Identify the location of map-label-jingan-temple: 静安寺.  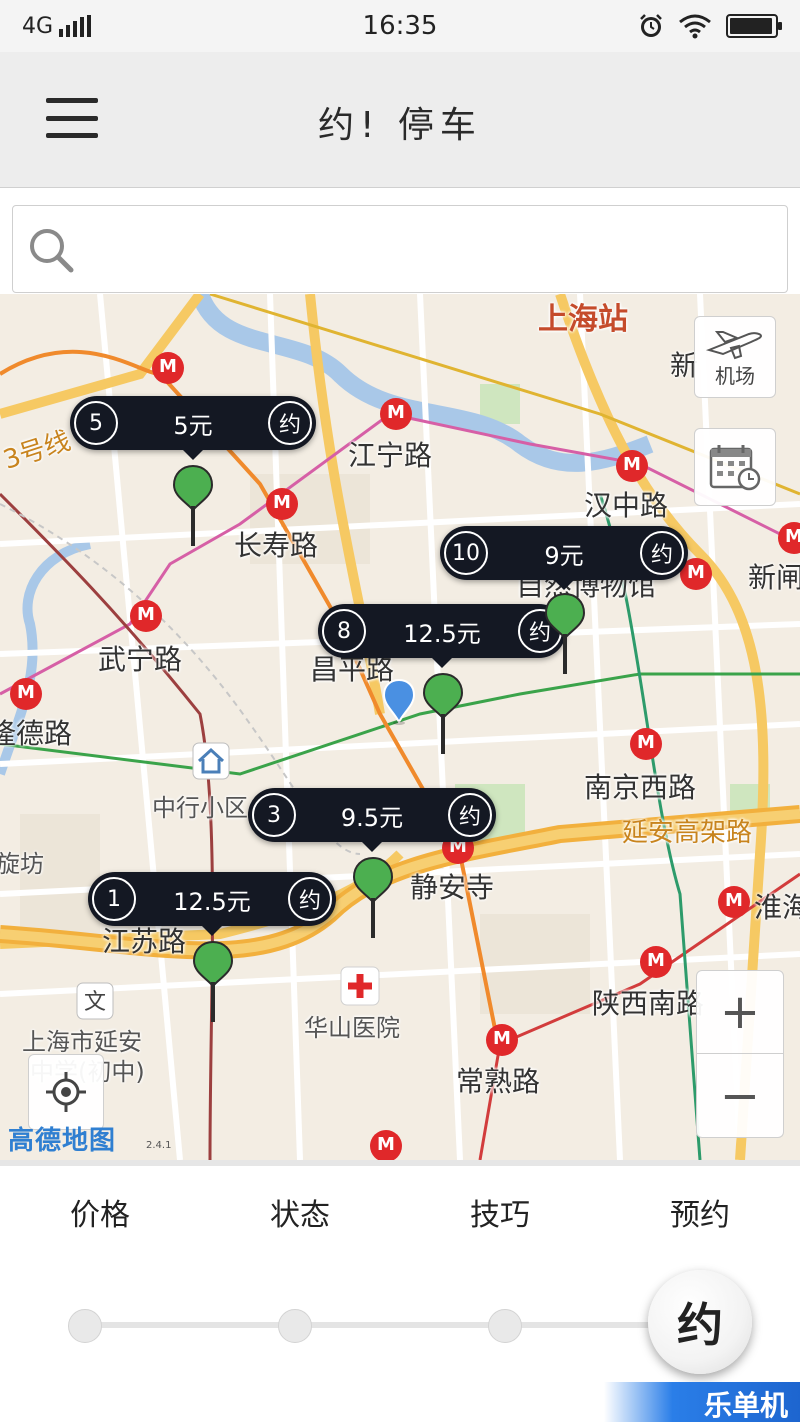
(452, 887).